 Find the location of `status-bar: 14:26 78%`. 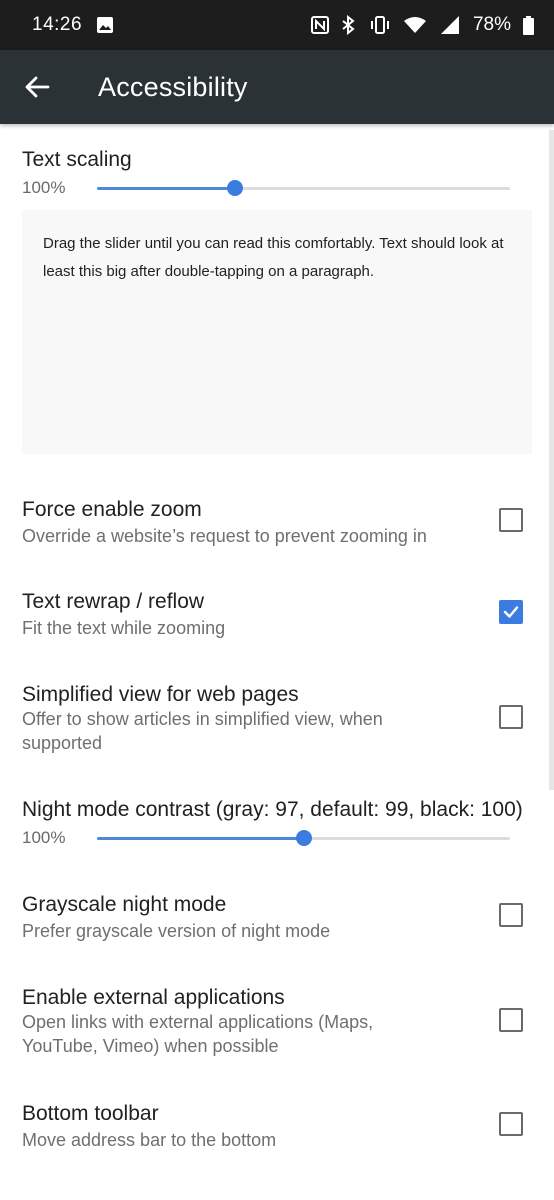

status-bar: 14:26 78% is located at coordinates (277, 25).